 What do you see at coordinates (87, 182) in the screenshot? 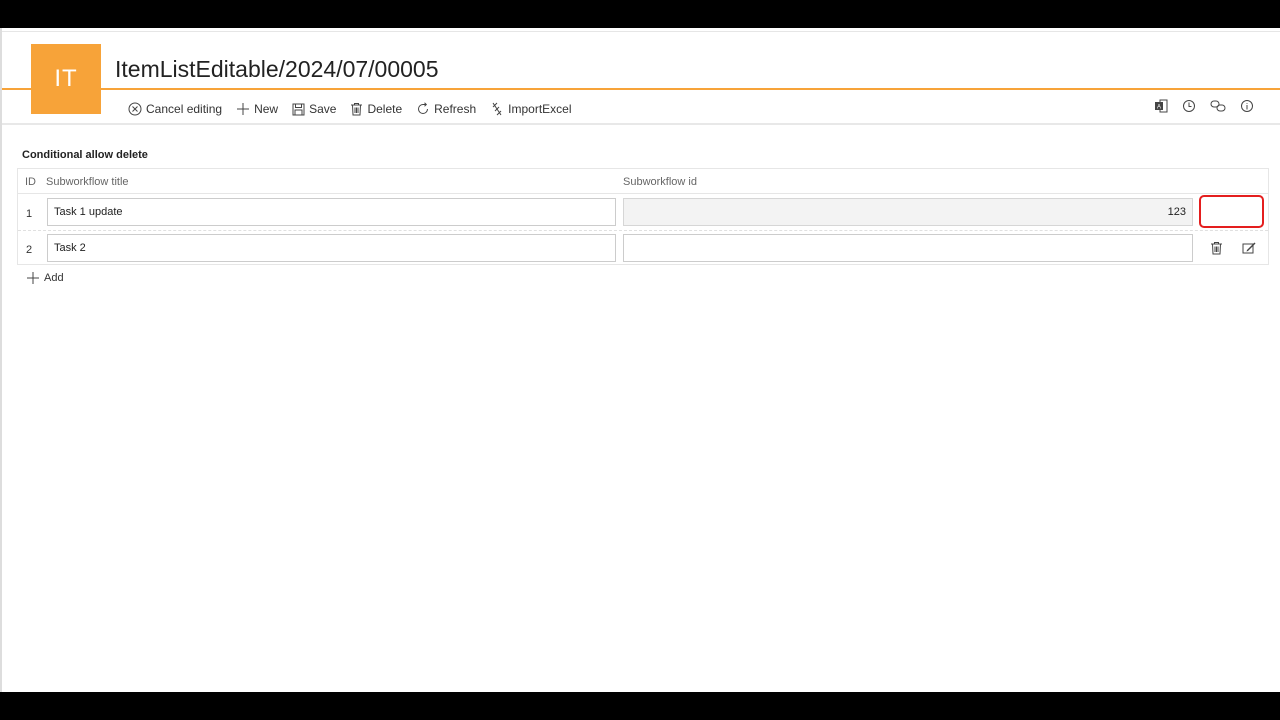
I see `column-header-title: Subworkflow title` at bounding box center [87, 182].